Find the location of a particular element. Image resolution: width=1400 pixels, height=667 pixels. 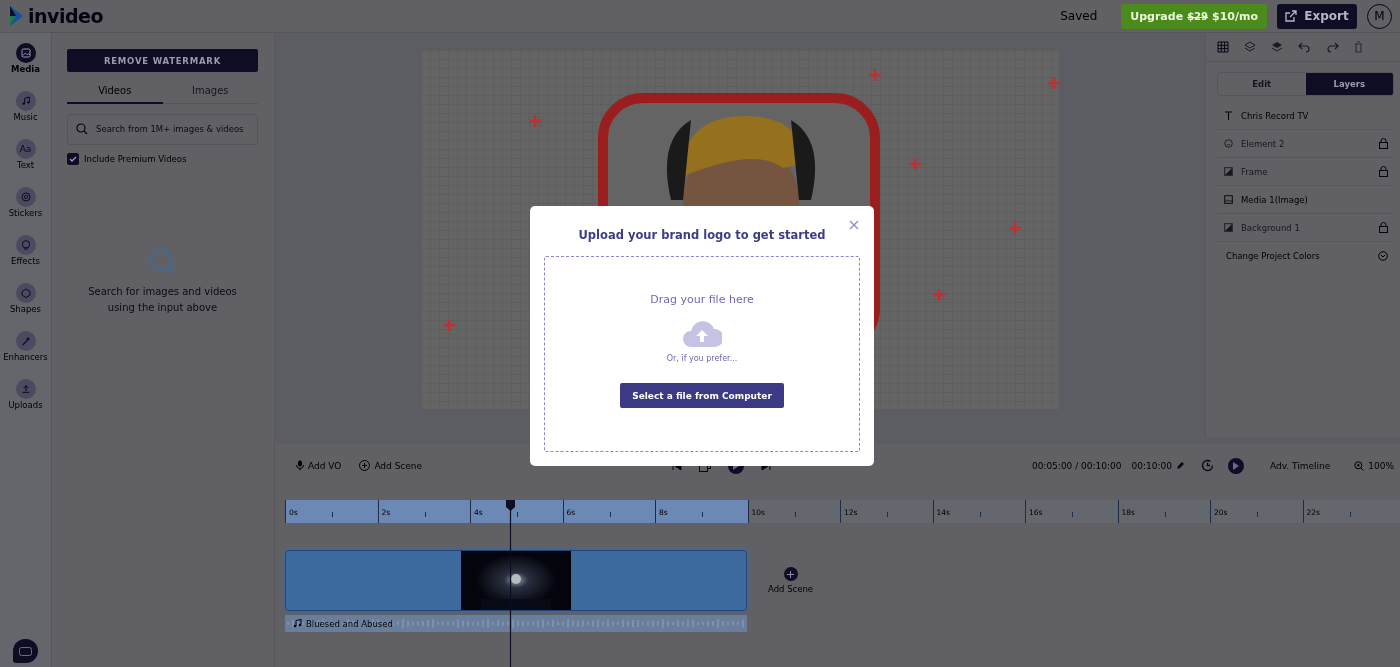

sidebar-item: Aa Text is located at coordinates (26, 163).